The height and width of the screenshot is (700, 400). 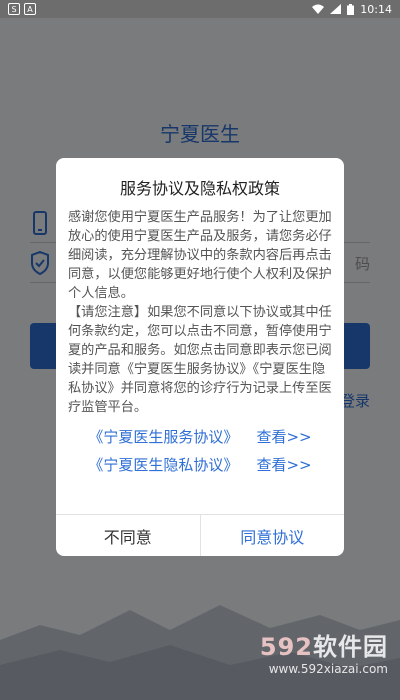 I want to click on service-agreement-view-link: 查看>>, so click(x=283, y=436).